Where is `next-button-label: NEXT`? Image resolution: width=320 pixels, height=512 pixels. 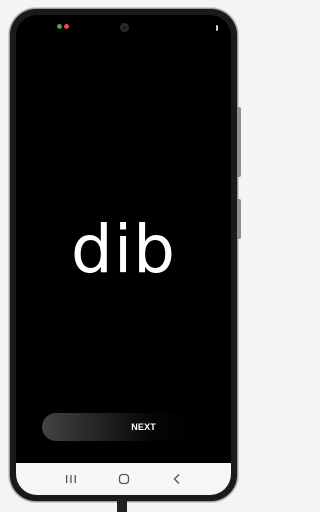 next-button-label: NEXT is located at coordinates (143, 427).